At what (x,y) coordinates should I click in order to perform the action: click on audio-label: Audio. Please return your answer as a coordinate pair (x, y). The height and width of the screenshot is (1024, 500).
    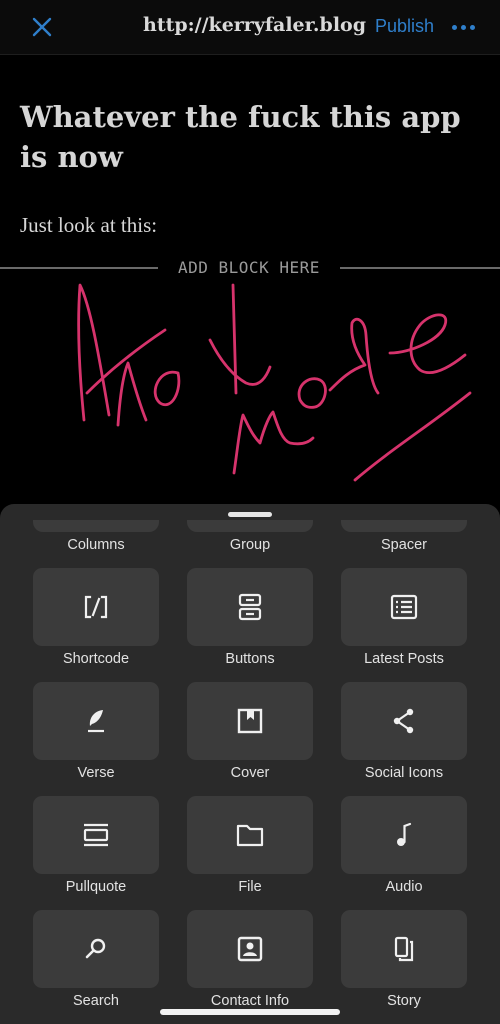
    Looking at the image, I should click on (404, 887).